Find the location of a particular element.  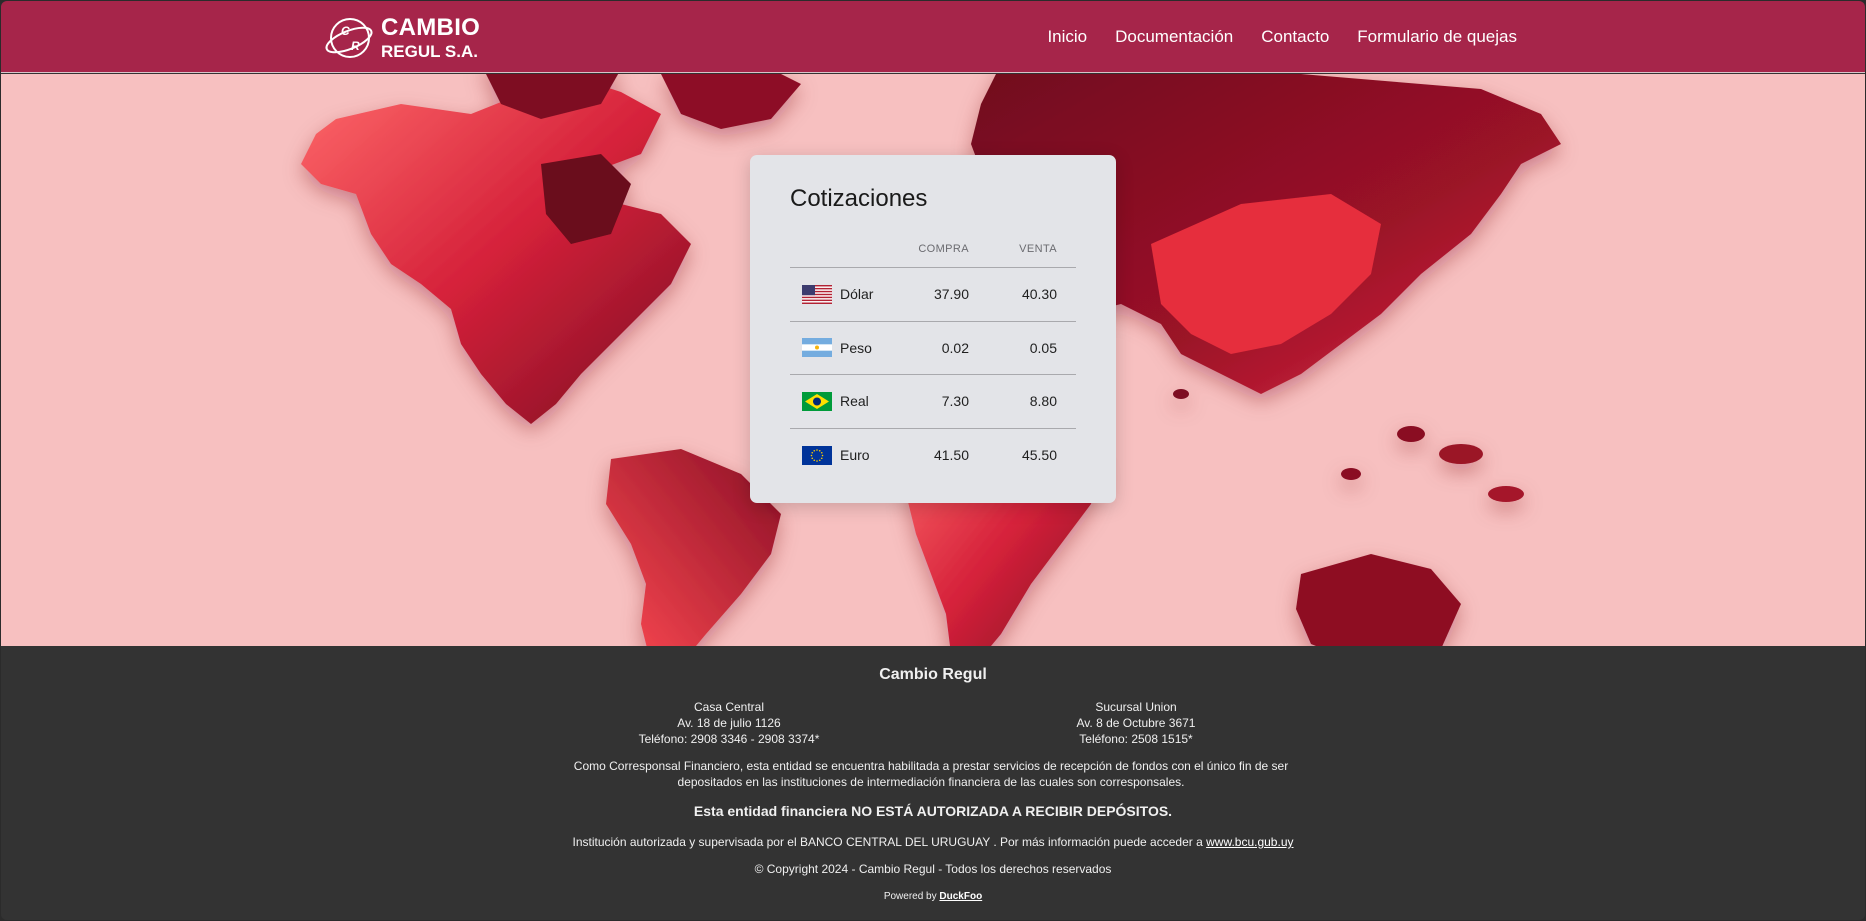

nav-link-documentacion: Documentación is located at coordinates (1174, 37).